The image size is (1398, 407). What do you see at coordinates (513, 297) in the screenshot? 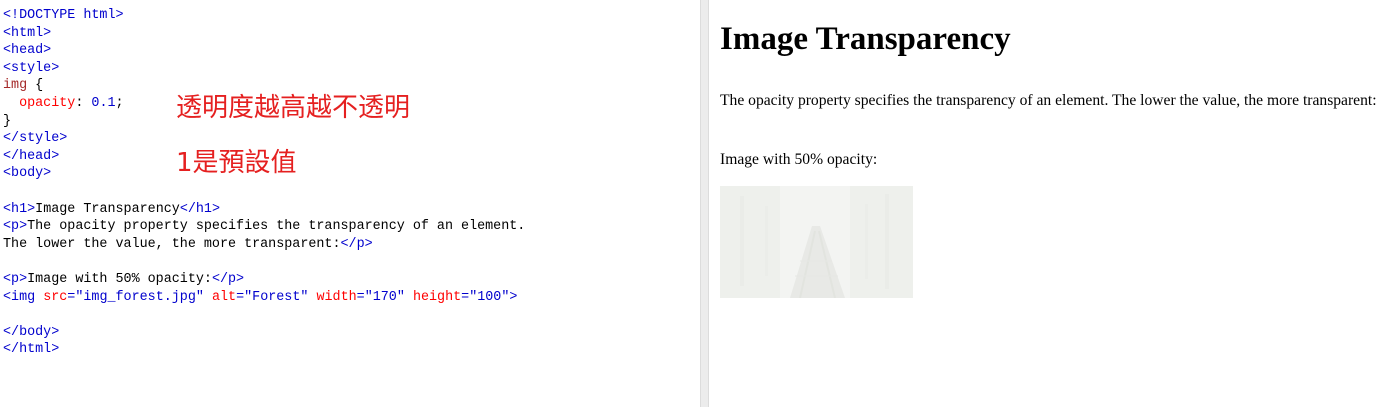
I see `code-token: >` at bounding box center [513, 297].